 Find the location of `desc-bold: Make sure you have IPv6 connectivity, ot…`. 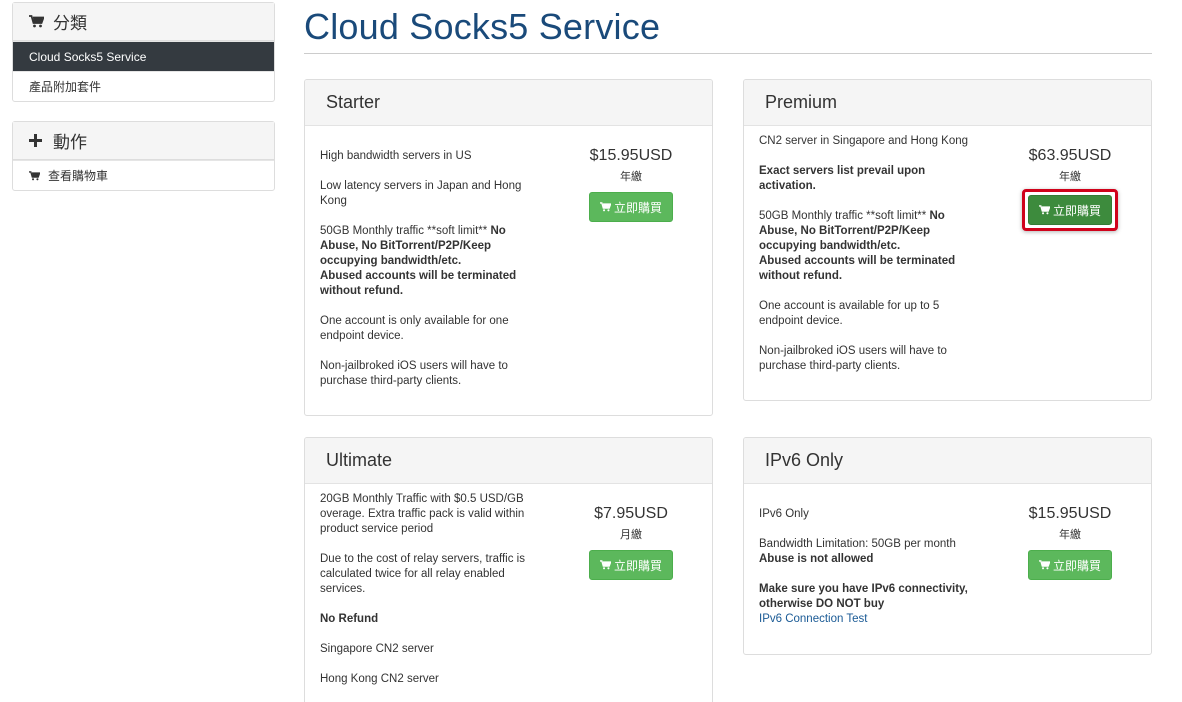

desc-bold: Make sure you have IPv6 connectivity, ot… is located at coordinates (863, 596).